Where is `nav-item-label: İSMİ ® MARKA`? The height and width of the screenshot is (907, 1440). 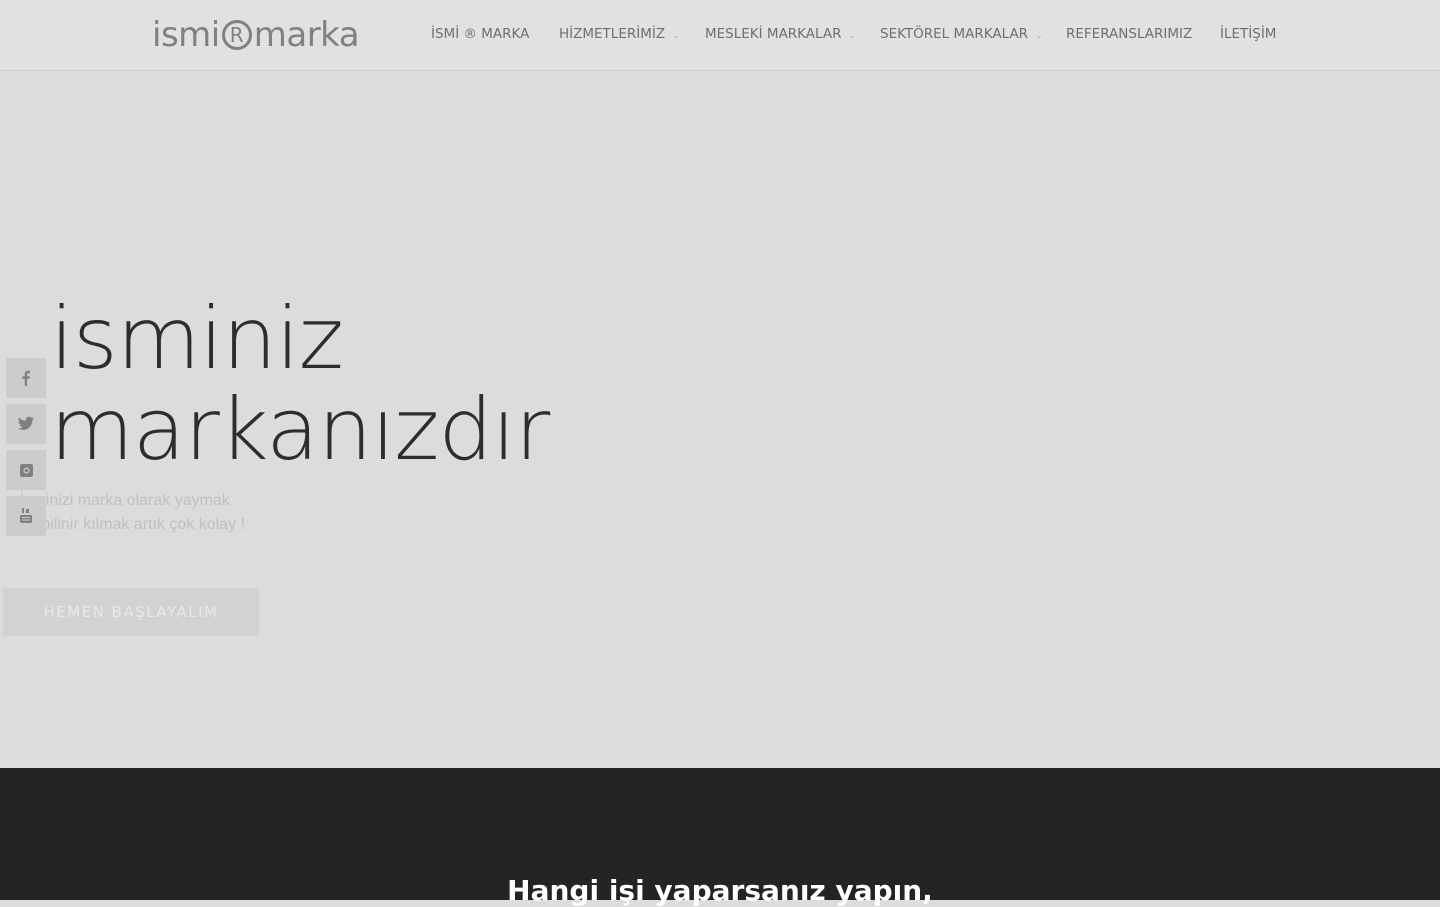 nav-item-label: İSMİ ® MARKA is located at coordinates (480, 34).